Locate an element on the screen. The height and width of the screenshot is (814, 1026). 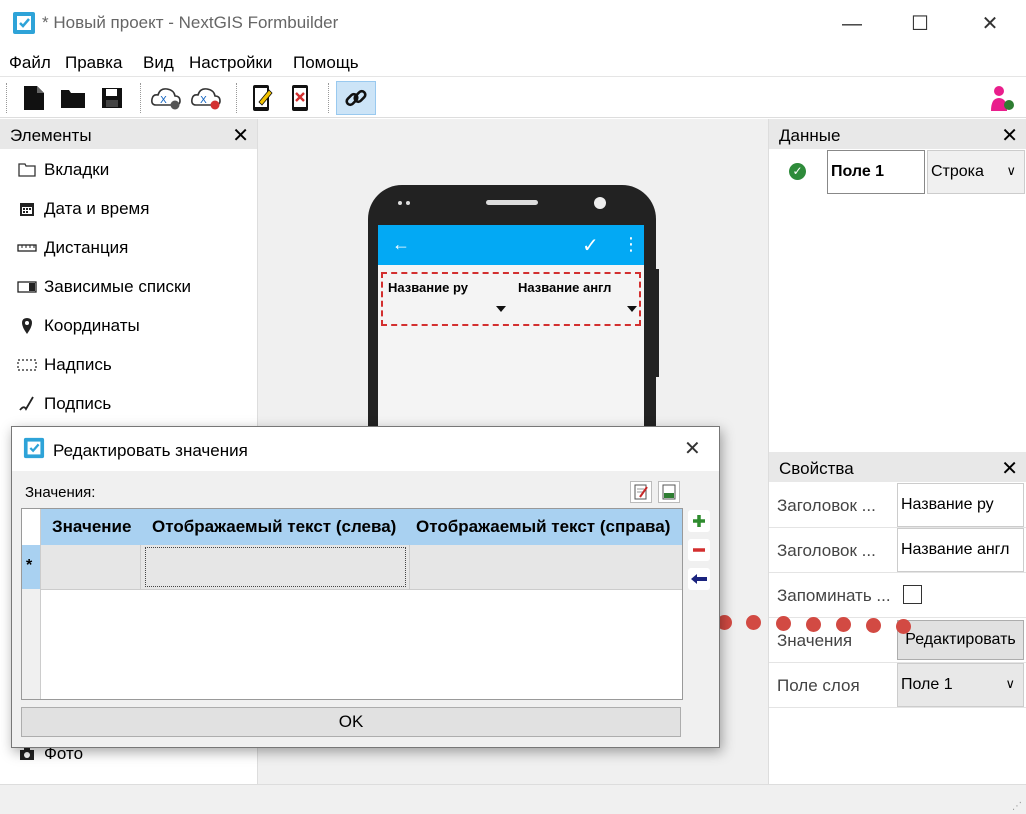
prop-label: Поле слоя is located at coordinates (818, 685).